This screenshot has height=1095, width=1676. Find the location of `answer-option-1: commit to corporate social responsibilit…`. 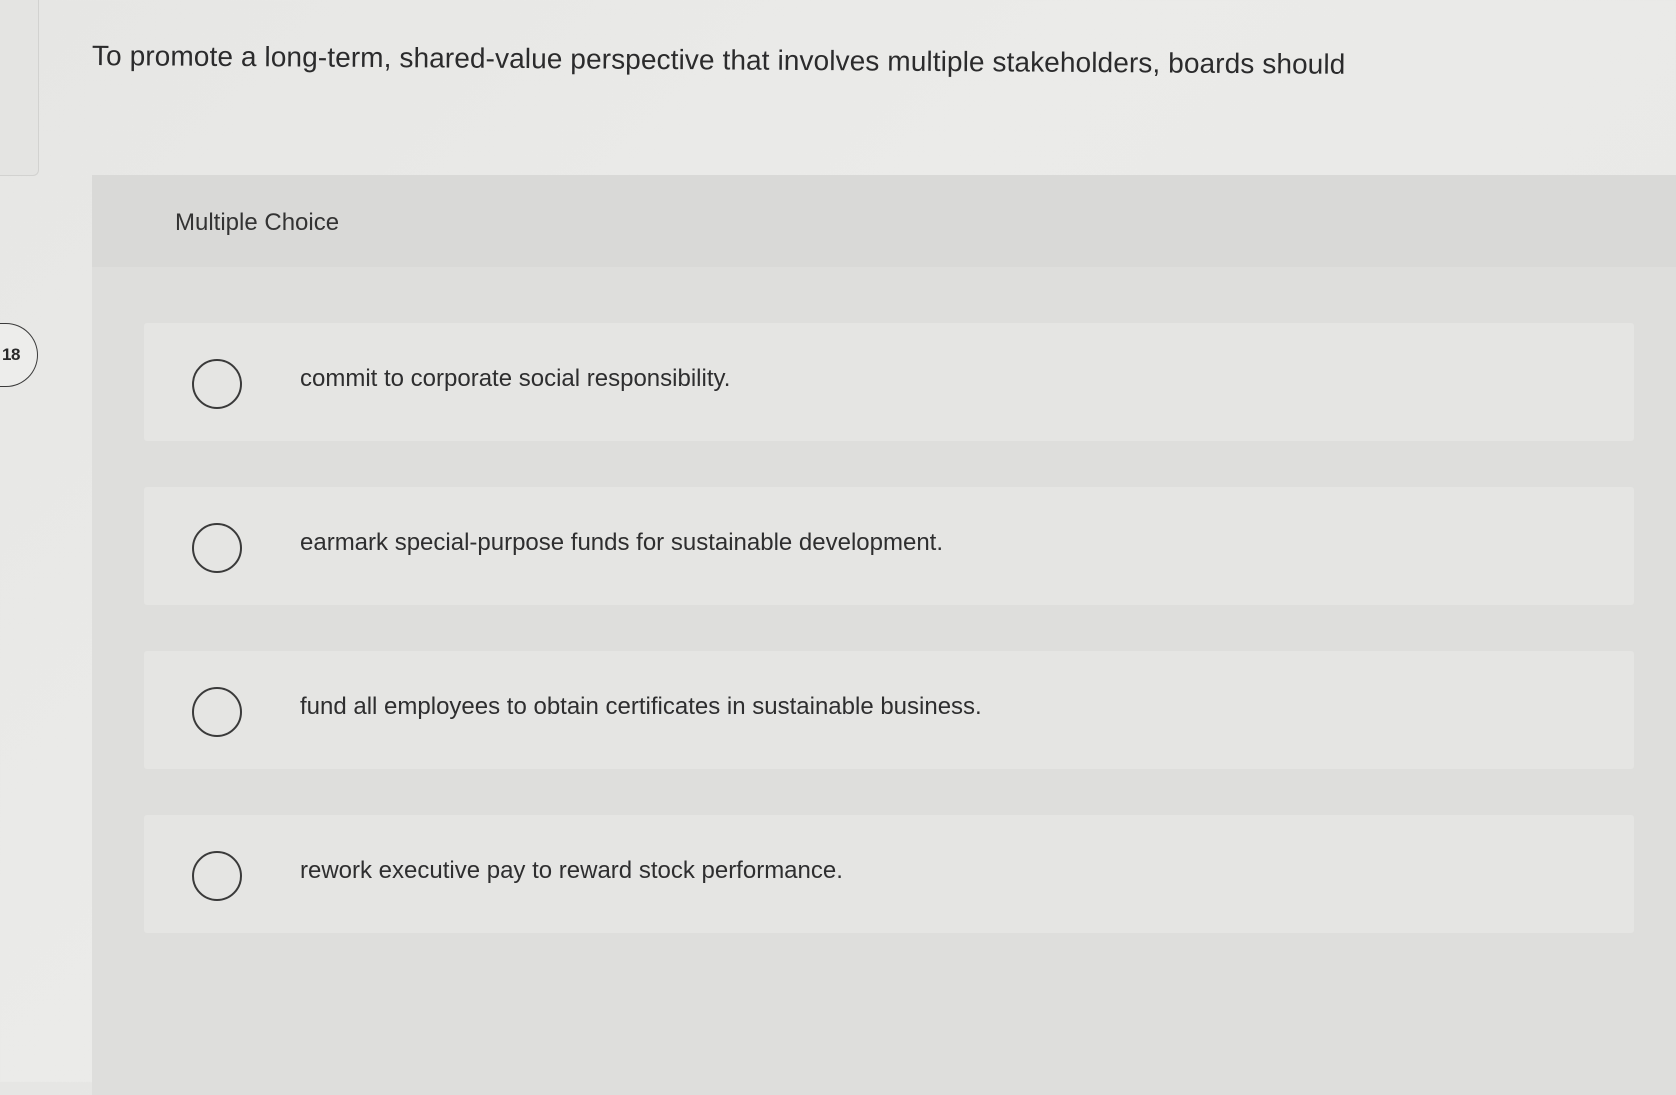

answer-option-1: commit to corporate social responsibilit… is located at coordinates (889, 382).